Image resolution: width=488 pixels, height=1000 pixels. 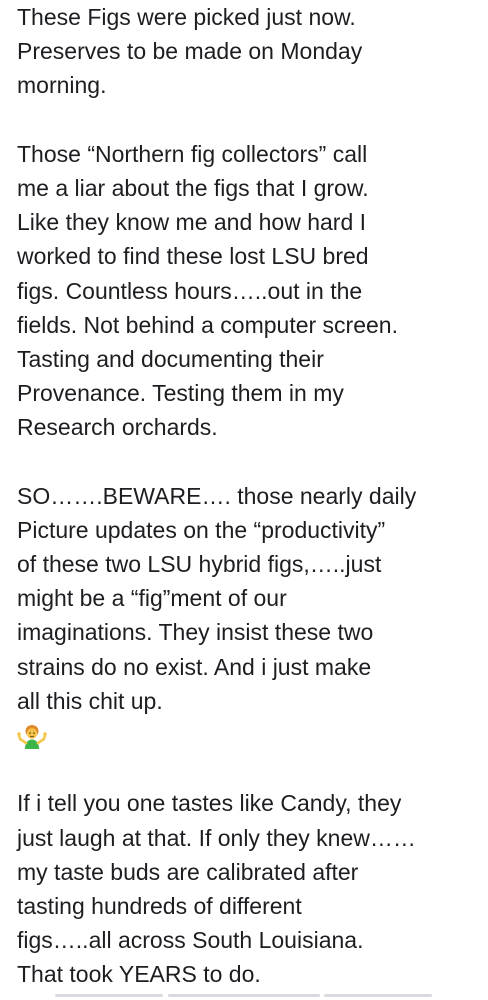 What do you see at coordinates (117, 427) in the screenshot?
I see `post-text-line: Research orchards.` at bounding box center [117, 427].